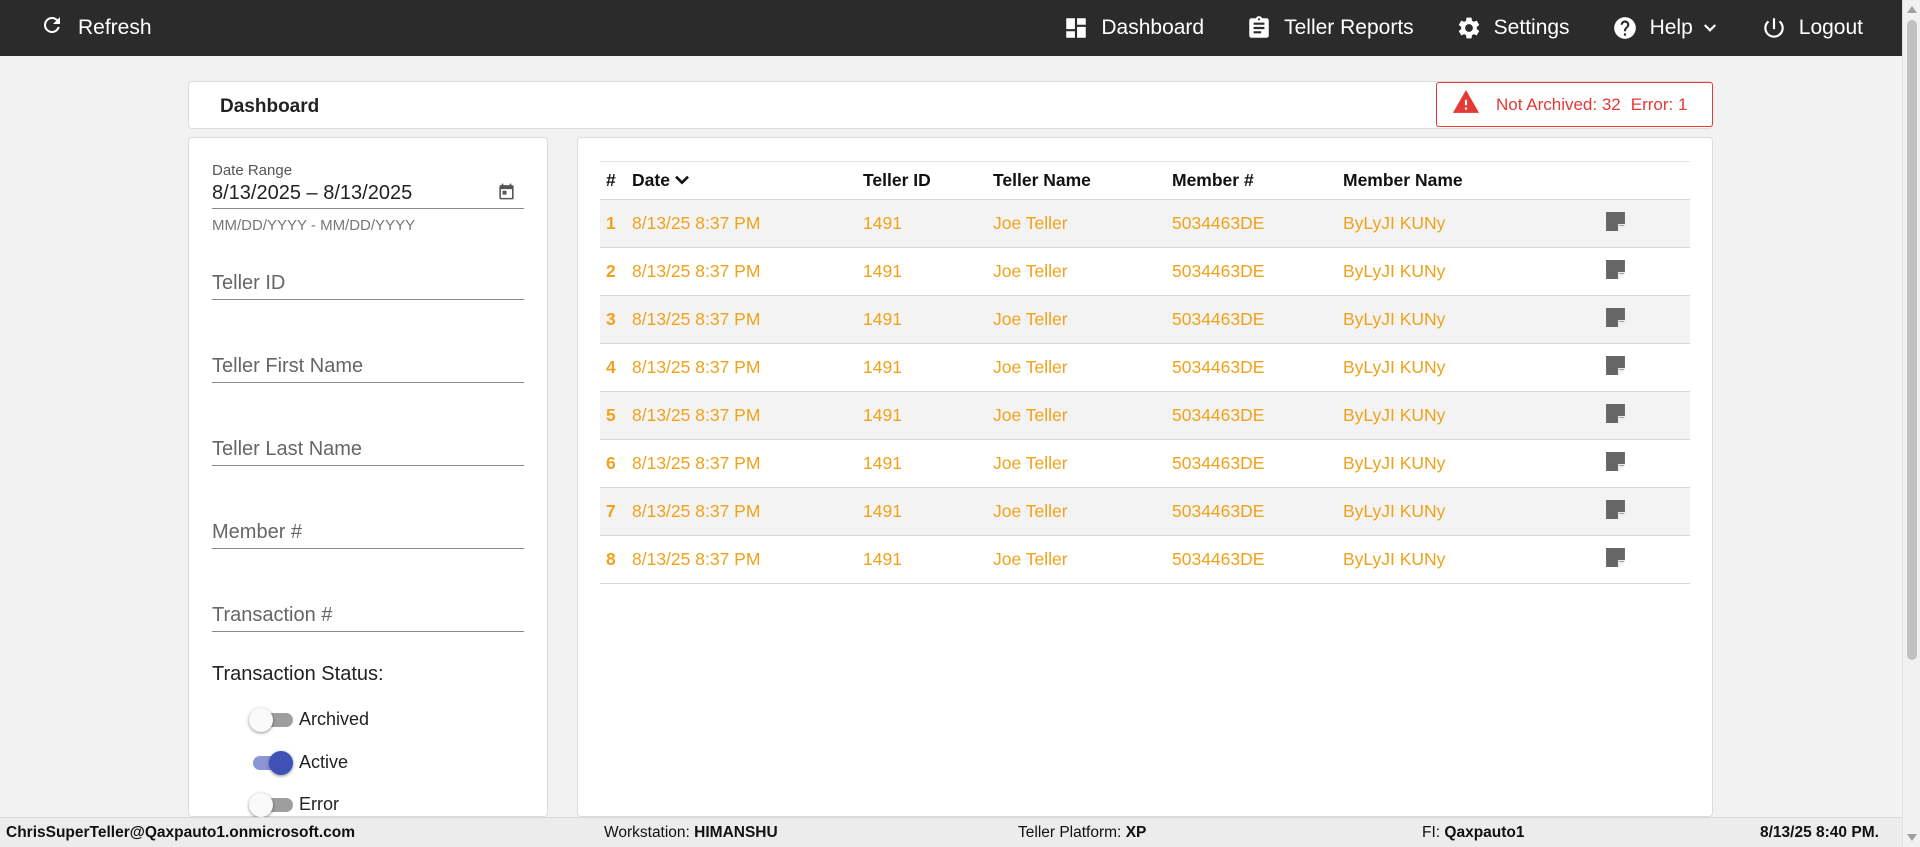  Describe the element at coordinates (1812, 28) in the screenshot. I see `nav-logout: Logout` at that location.